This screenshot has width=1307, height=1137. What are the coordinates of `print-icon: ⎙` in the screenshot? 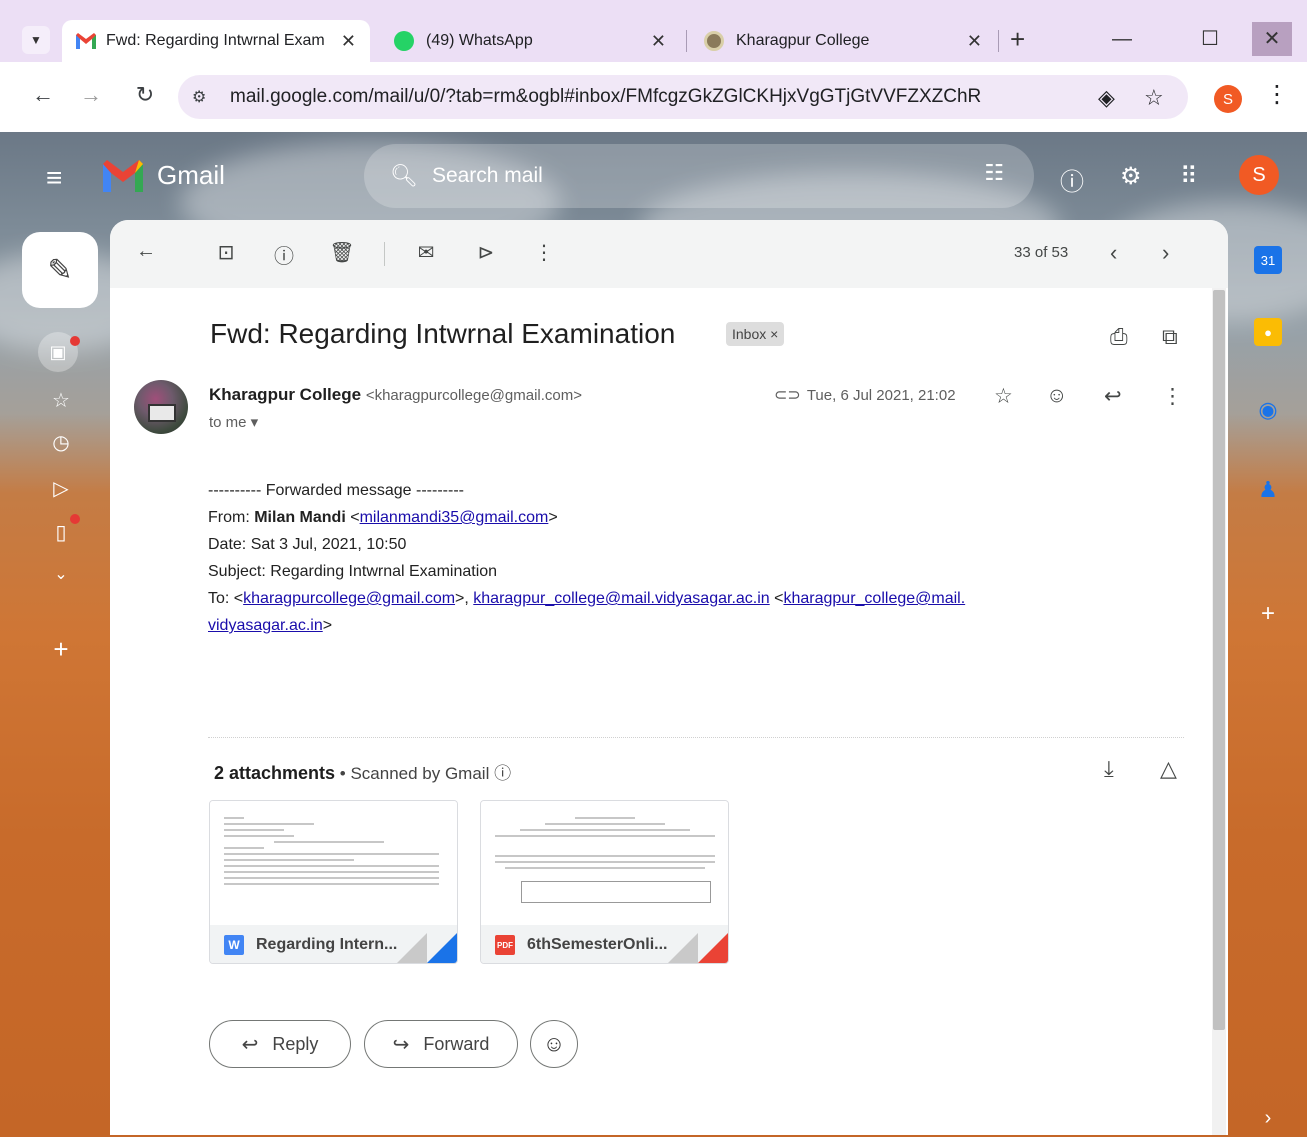 It's located at (1119, 337).